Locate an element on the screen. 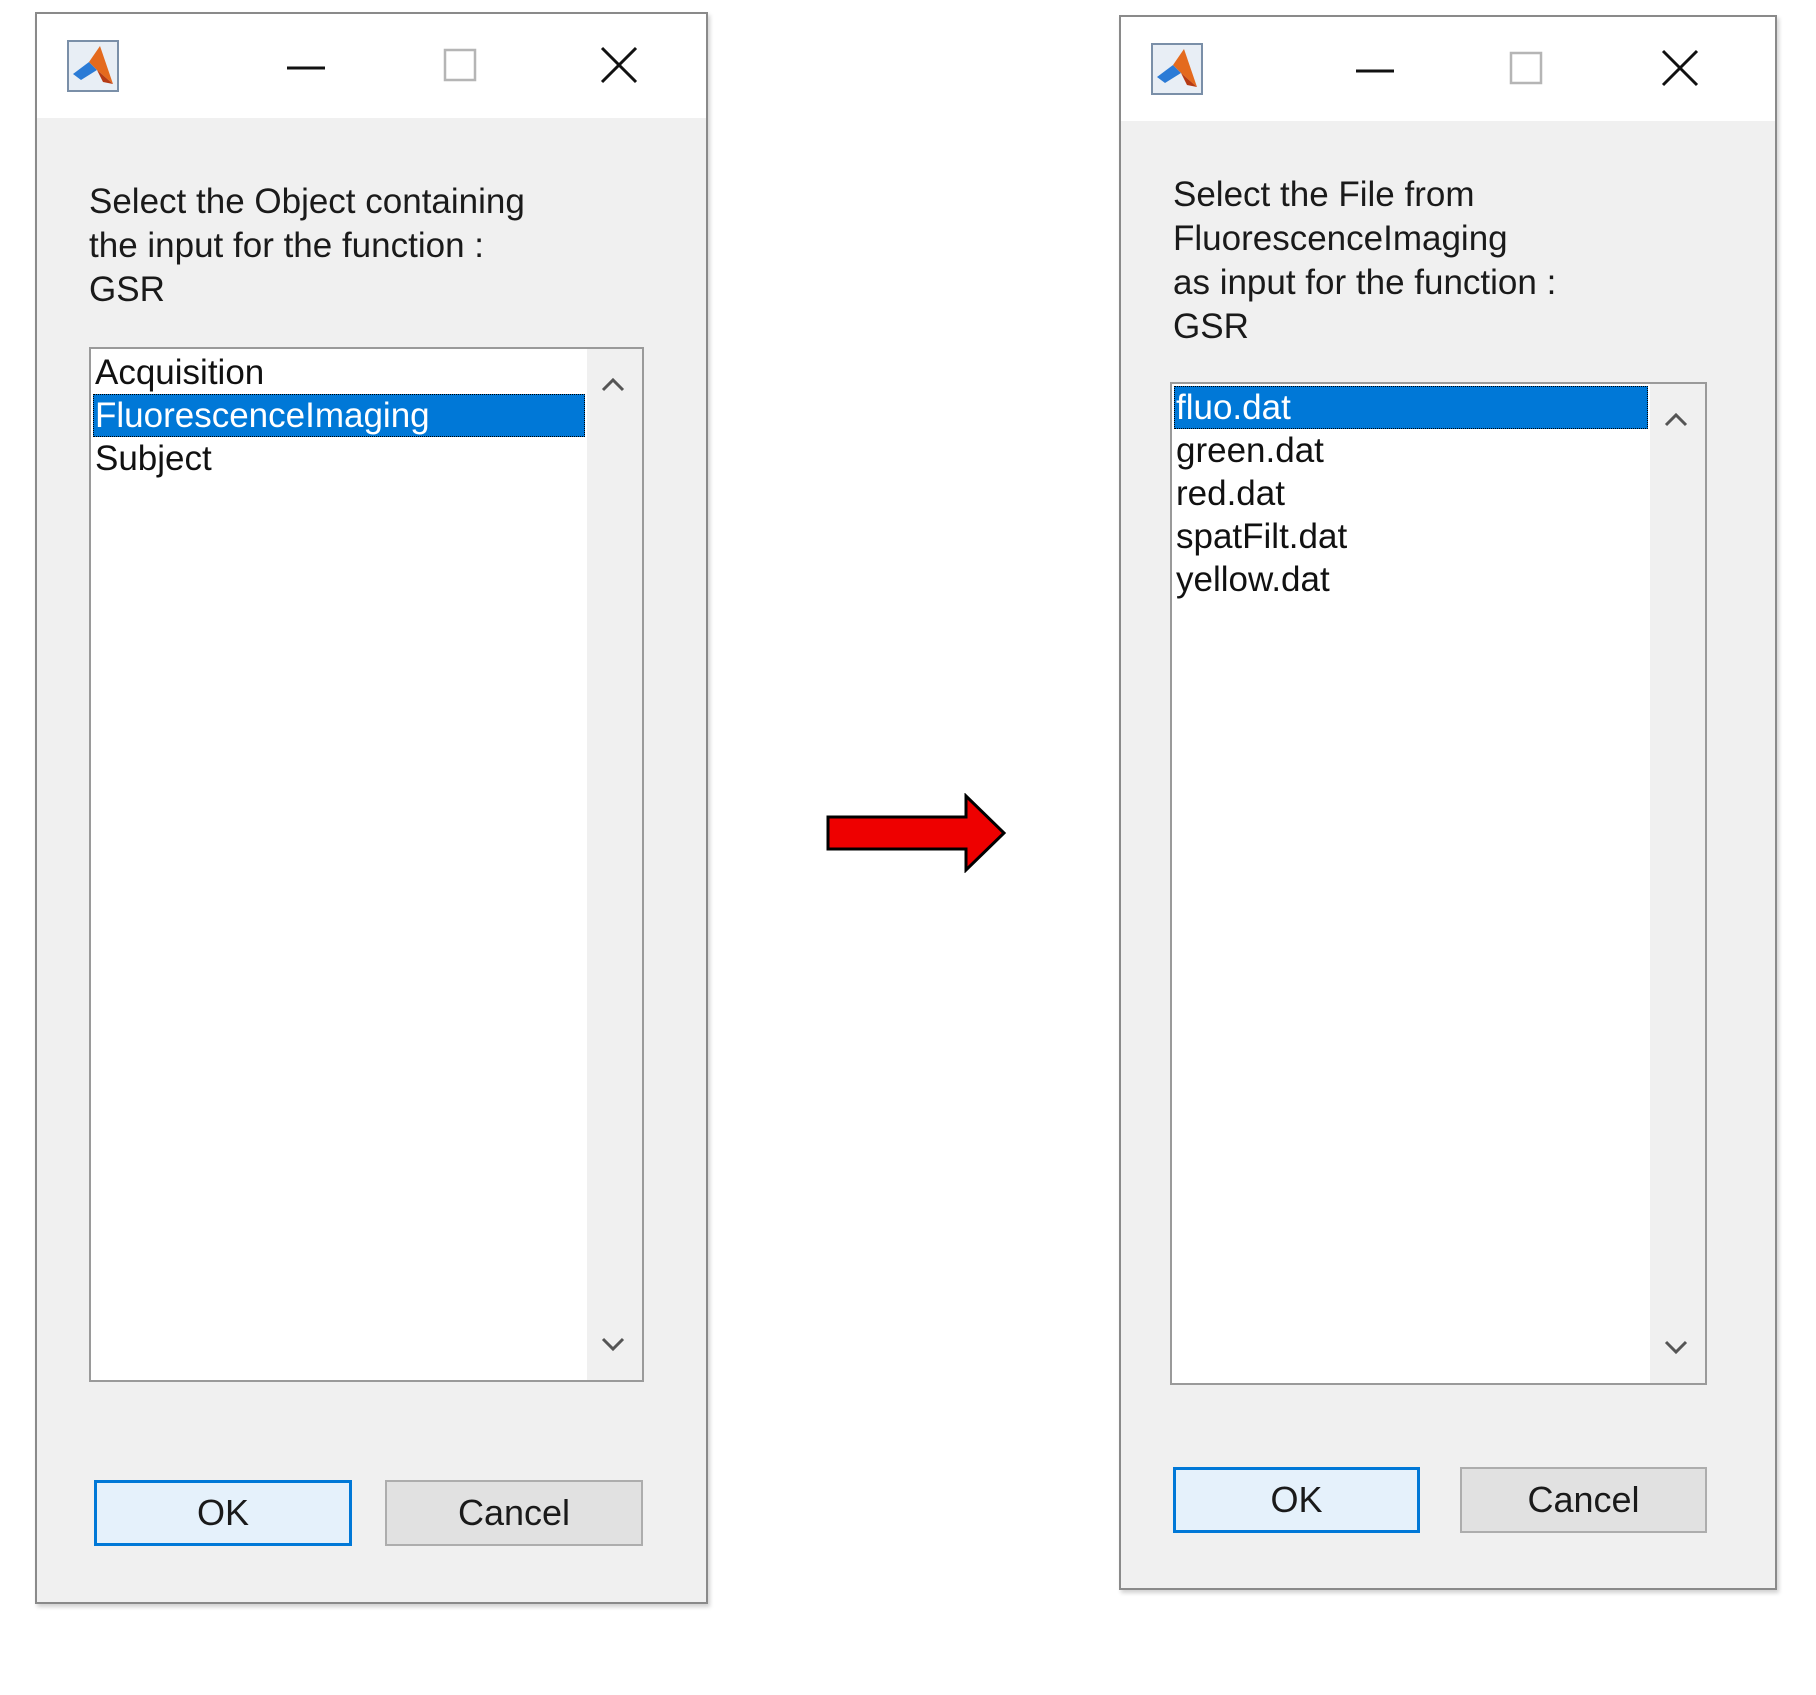 The height and width of the screenshot is (1695, 1816). list-item: FluorescenceImaging is located at coordinates (339, 415).